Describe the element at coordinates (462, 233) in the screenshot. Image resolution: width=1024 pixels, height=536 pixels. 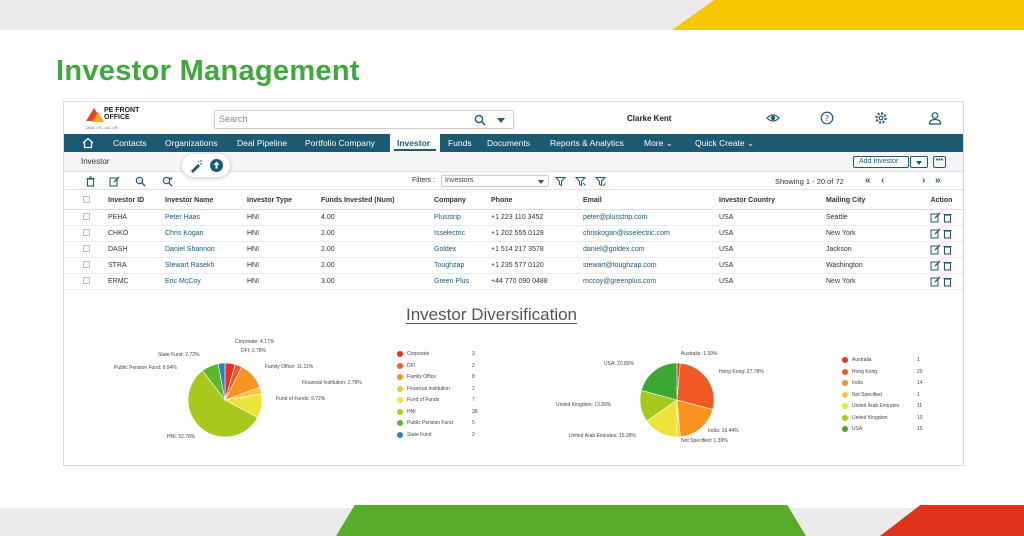
I see `cell-company: Isselectric` at that location.